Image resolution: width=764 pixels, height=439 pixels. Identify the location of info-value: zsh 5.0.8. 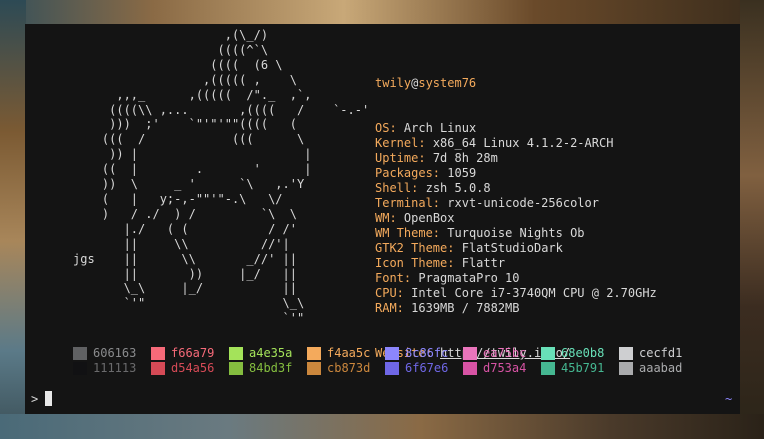
(458, 188).